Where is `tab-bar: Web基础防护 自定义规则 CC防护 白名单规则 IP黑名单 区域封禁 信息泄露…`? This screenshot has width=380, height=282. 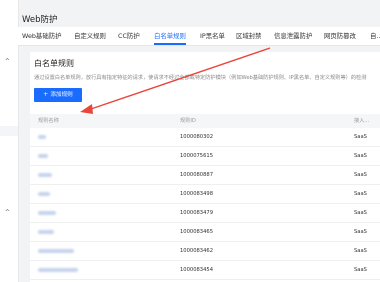 tab-bar: Web基础防护 自定义规则 CC防护 白名单规则 IP黑名单 区域封禁 信息泄露… is located at coordinates (199, 36).